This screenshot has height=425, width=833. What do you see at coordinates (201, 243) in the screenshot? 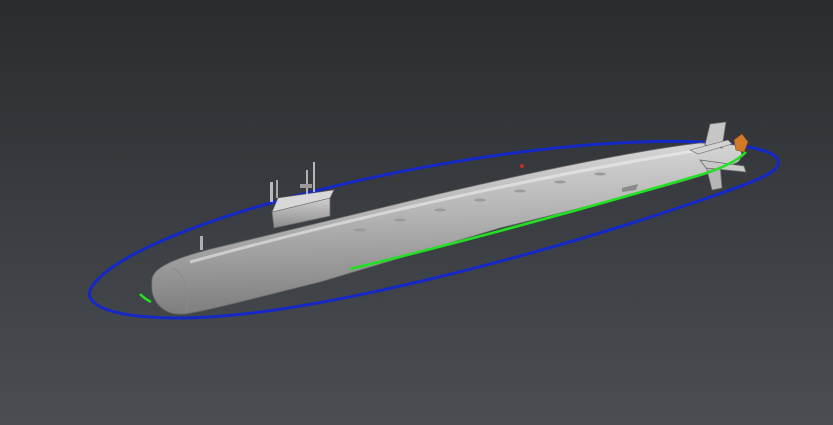
I see `deck-mast` at bounding box center [201, 243].